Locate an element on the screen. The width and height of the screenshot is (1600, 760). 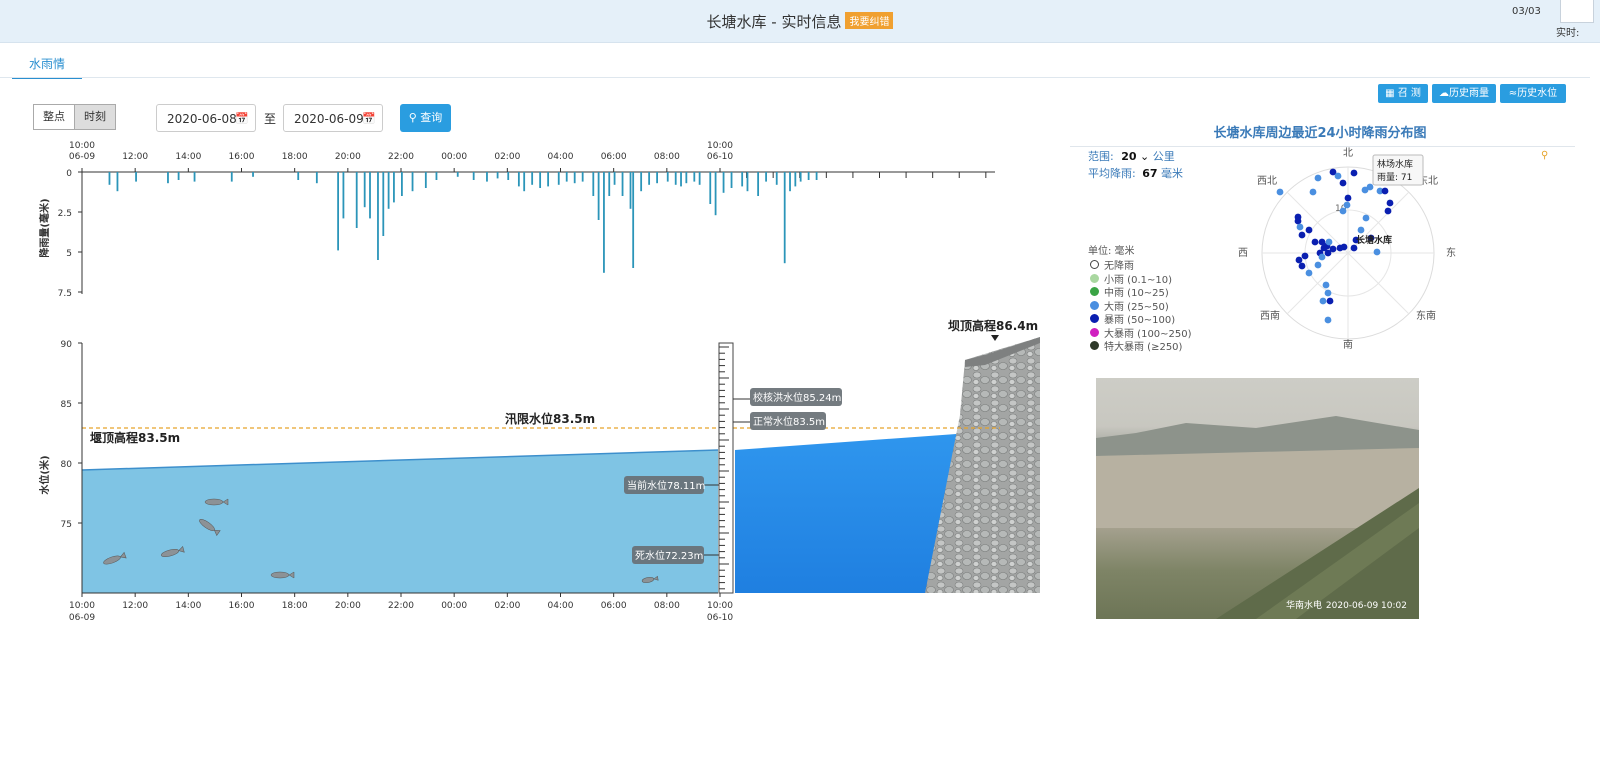
legend-label: 大雨 (25~50) is located at coordinates (1136, 307).